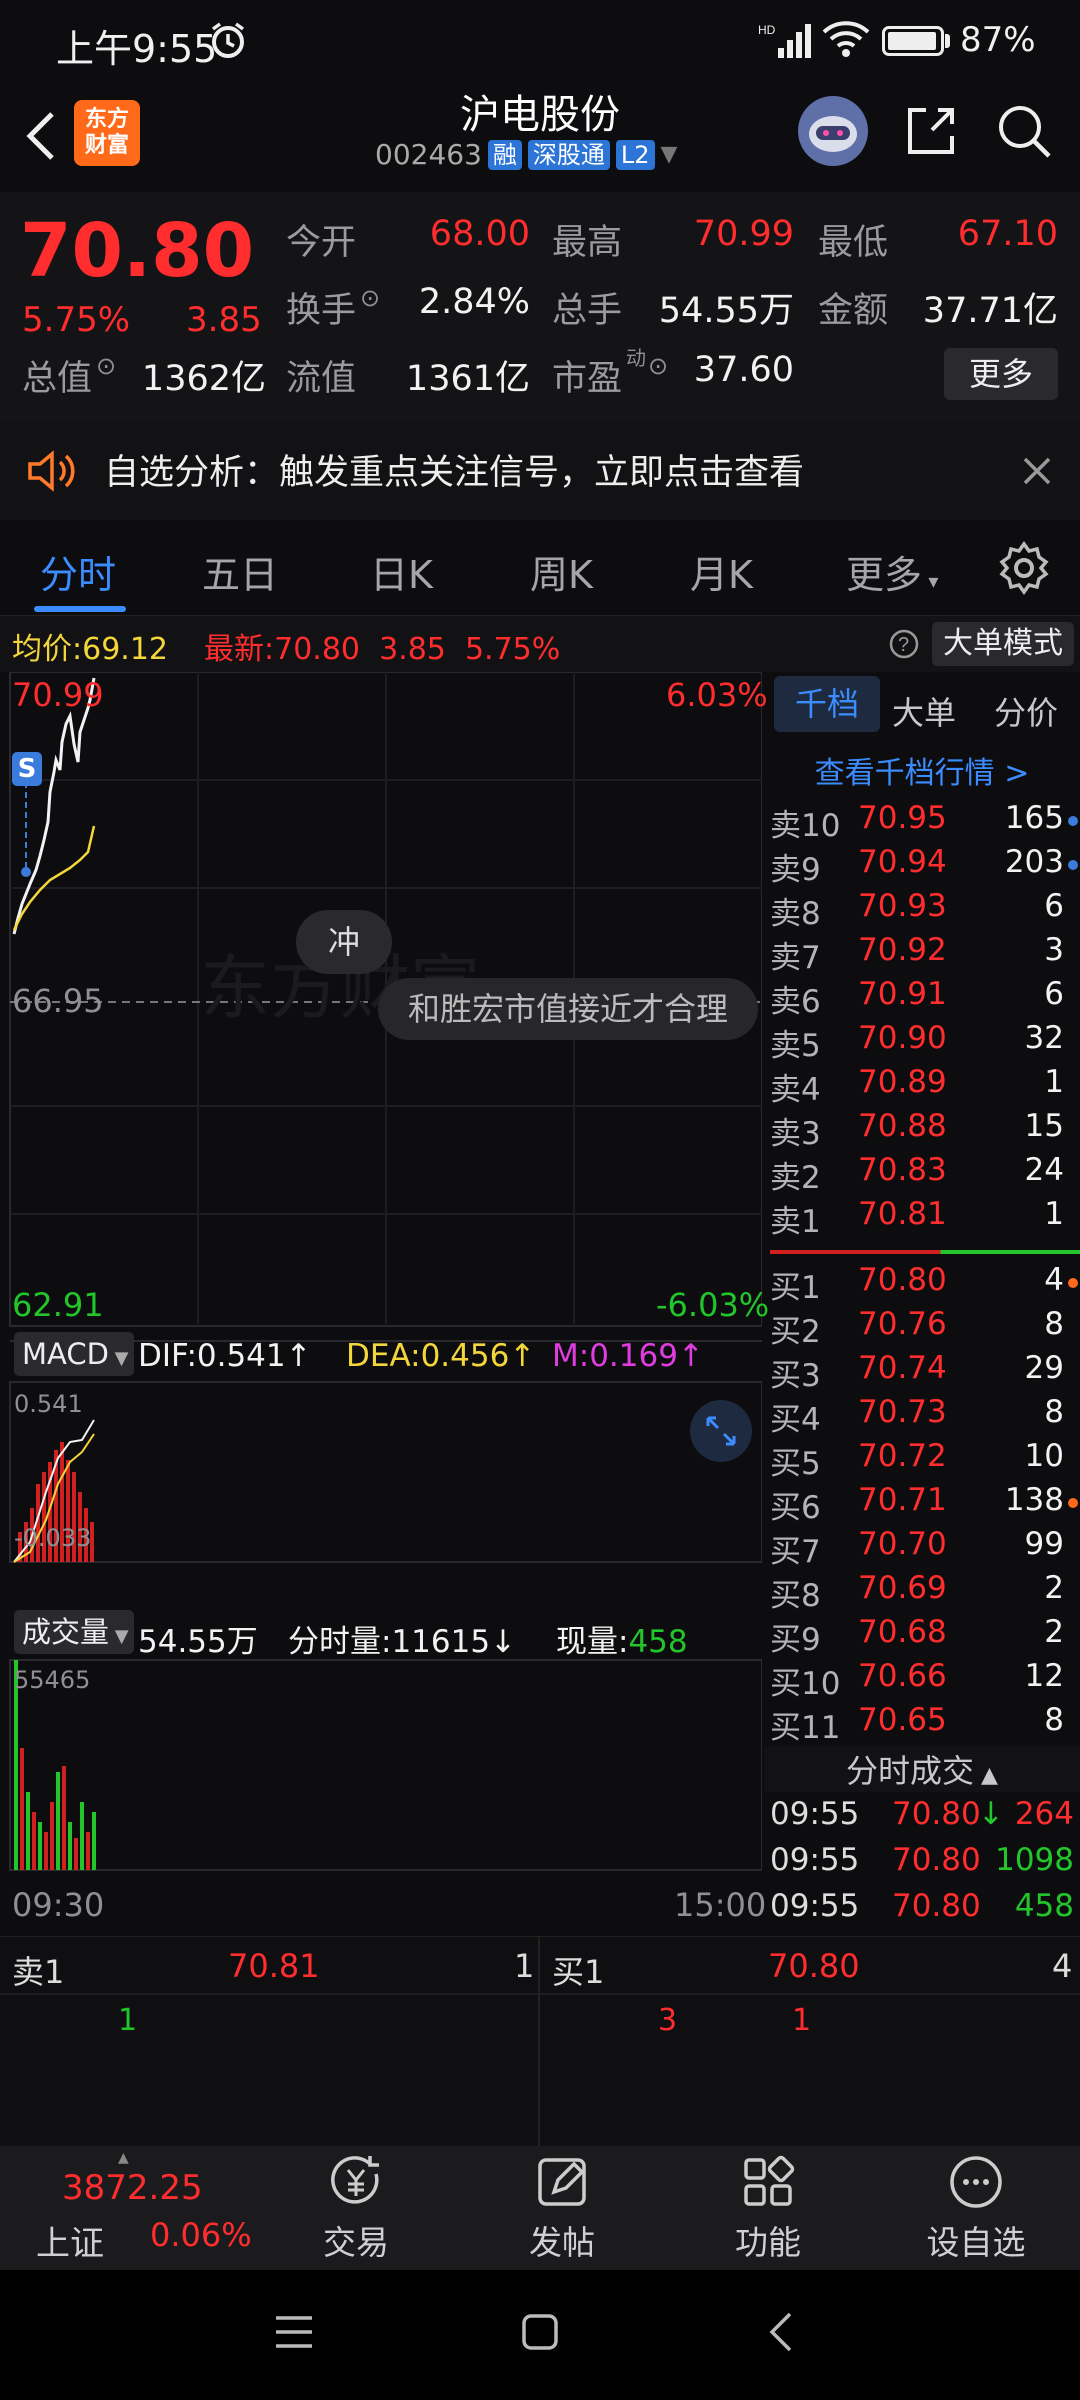 This screenshot has width=1080, height=2400. What do you see at coordinates (74, 1354) in the screenshot?
I see `macd-selector: MACD ▼` at bounding box center [74, 1354].